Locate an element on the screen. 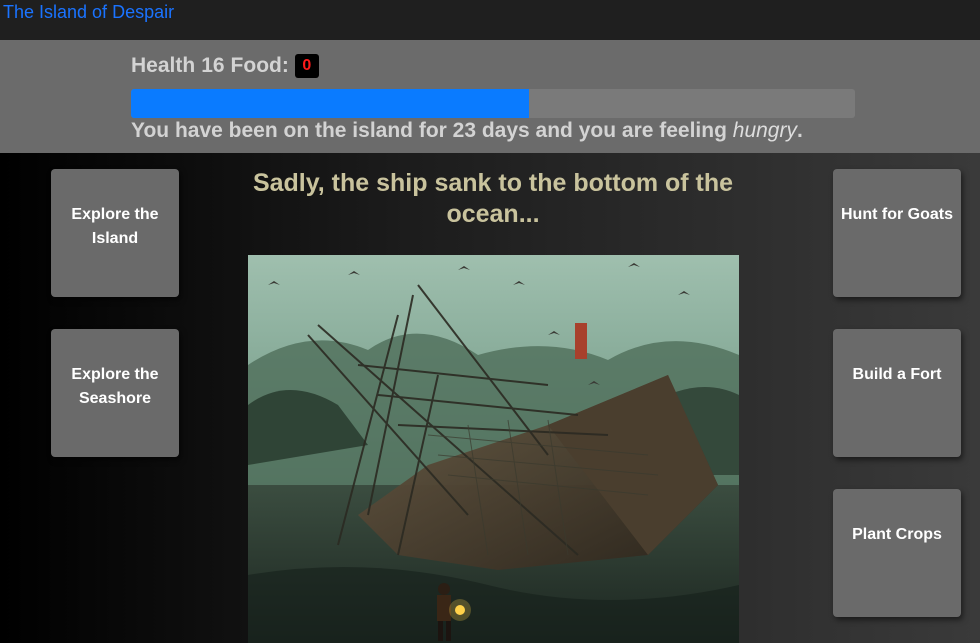 The height and width of the screenshot is (643, 980). plant-crops-button: Plant Crops is located at coordinates (897, 553).